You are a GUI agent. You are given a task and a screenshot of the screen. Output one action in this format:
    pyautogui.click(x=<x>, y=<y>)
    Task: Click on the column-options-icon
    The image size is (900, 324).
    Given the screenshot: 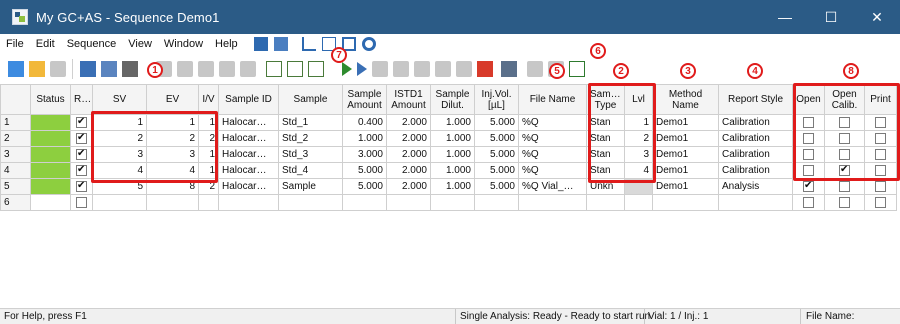 What is the action you would take?
    pyautogui.click(x=577, y=69)
    